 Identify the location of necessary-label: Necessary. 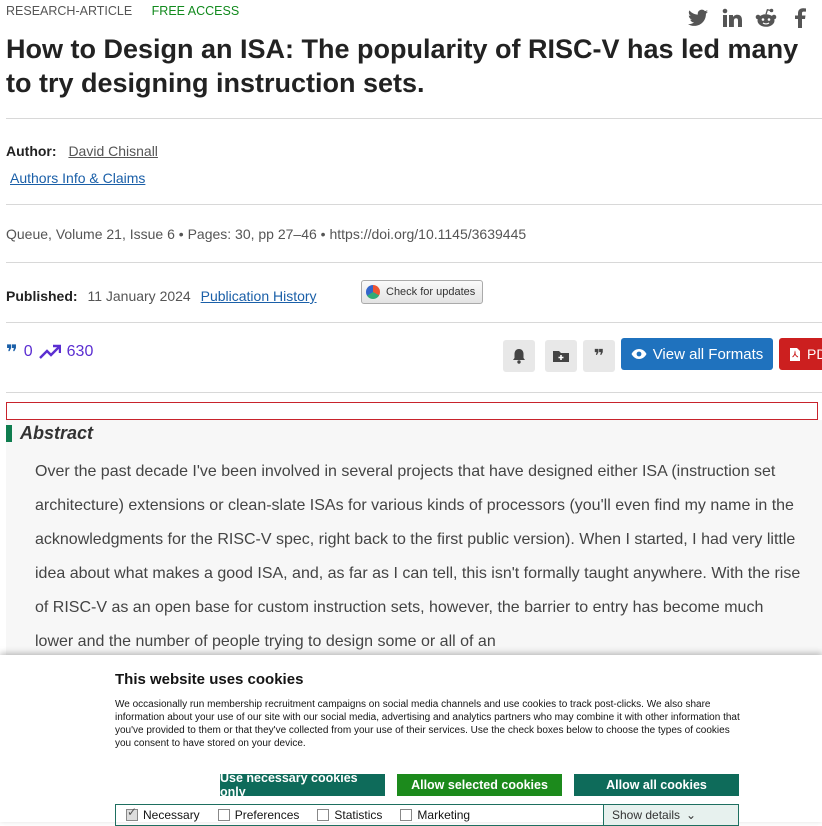
(171, 815).